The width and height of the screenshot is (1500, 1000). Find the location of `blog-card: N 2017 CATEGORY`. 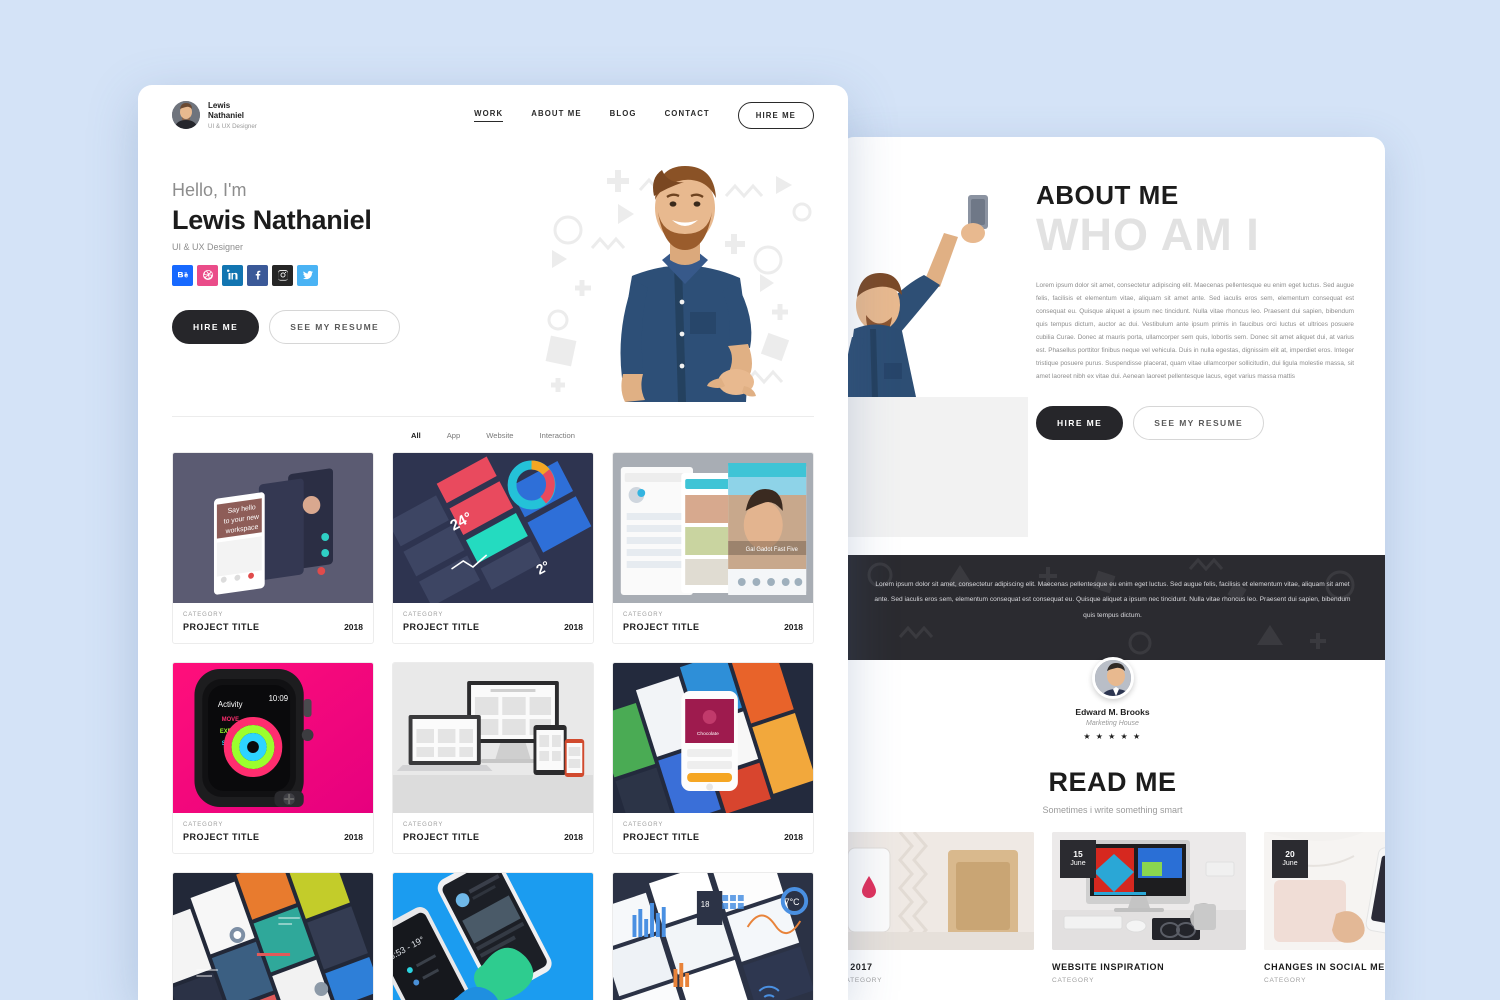

blog-card: N 2017 CATEGORY is located at coordinates (937, 908).